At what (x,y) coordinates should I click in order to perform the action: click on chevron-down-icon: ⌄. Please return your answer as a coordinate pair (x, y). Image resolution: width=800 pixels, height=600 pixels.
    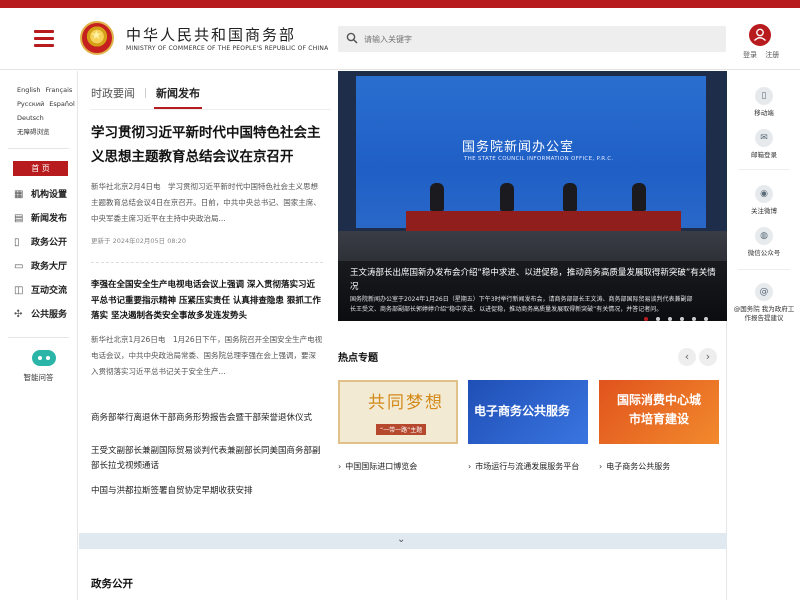
    Looking at the image, I should click on (401, 539).